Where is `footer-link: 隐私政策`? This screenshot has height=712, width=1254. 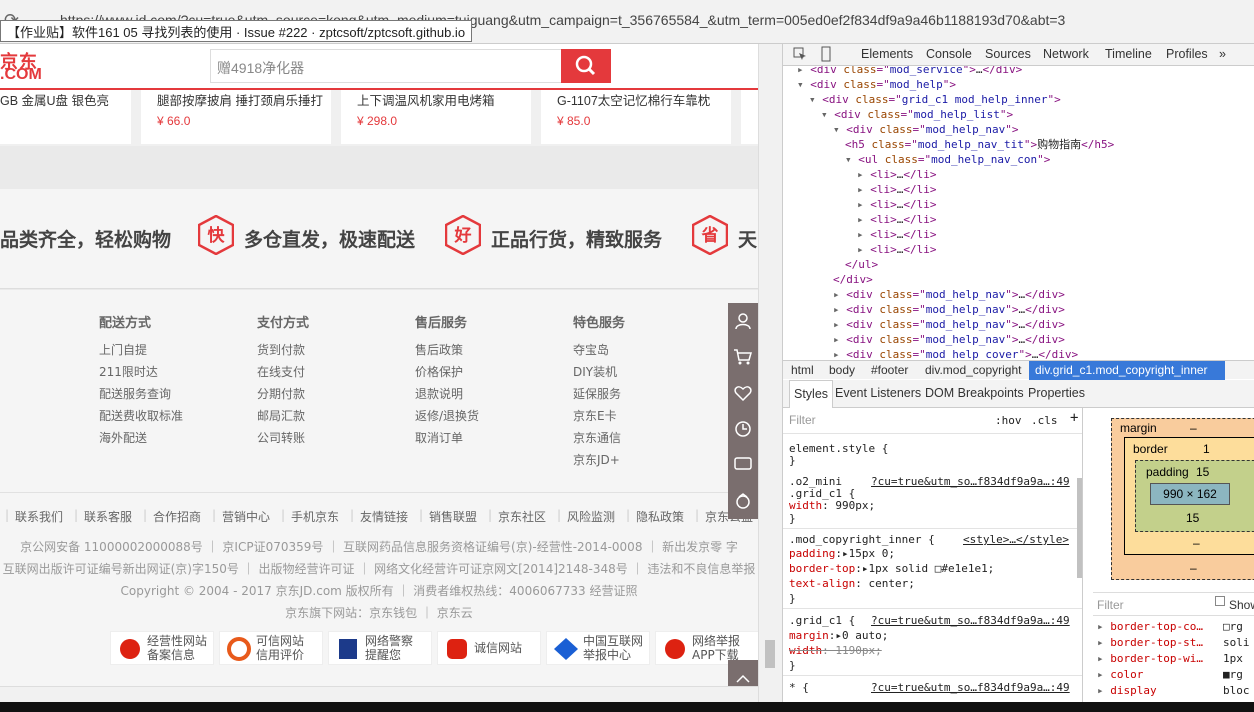 footer-link: 隐私政策 is located at coordinates (660, 516).